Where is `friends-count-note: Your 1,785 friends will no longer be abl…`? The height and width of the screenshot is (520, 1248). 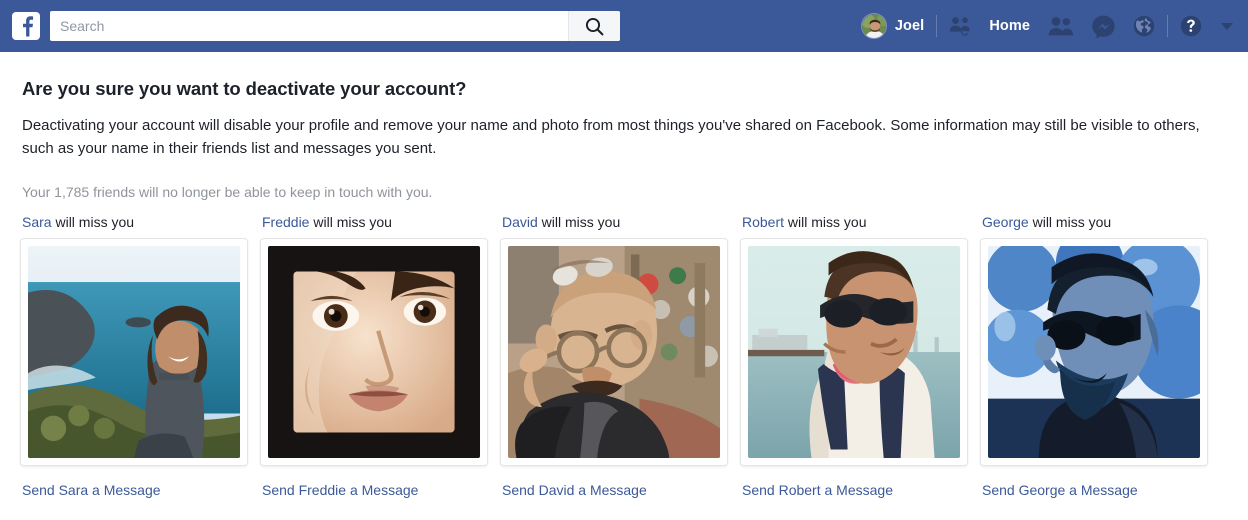 friends-count-note: Your 1,785 friends will no longer be abl… is located at coordinates (227, 192).